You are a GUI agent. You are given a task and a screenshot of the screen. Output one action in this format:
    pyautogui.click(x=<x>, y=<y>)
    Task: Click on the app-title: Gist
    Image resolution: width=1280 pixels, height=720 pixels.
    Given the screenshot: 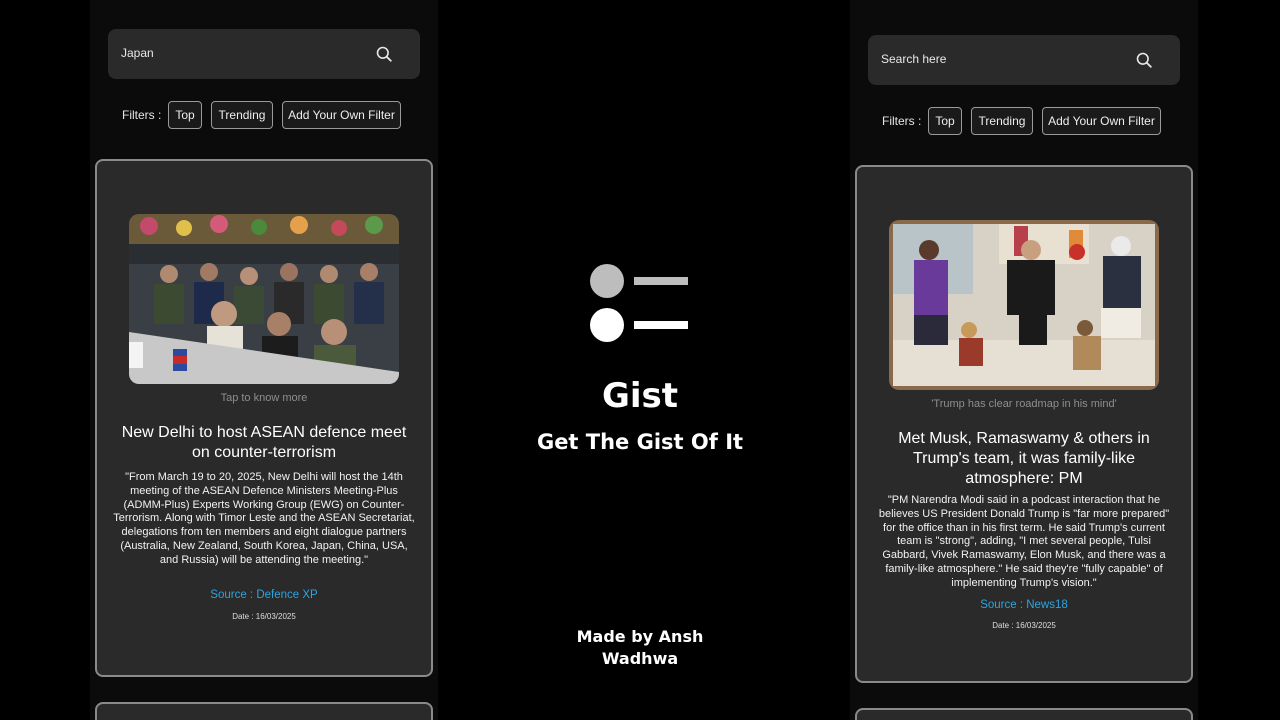 What is the action you would take?
    pyautogui.click(x=640, y=396)
    